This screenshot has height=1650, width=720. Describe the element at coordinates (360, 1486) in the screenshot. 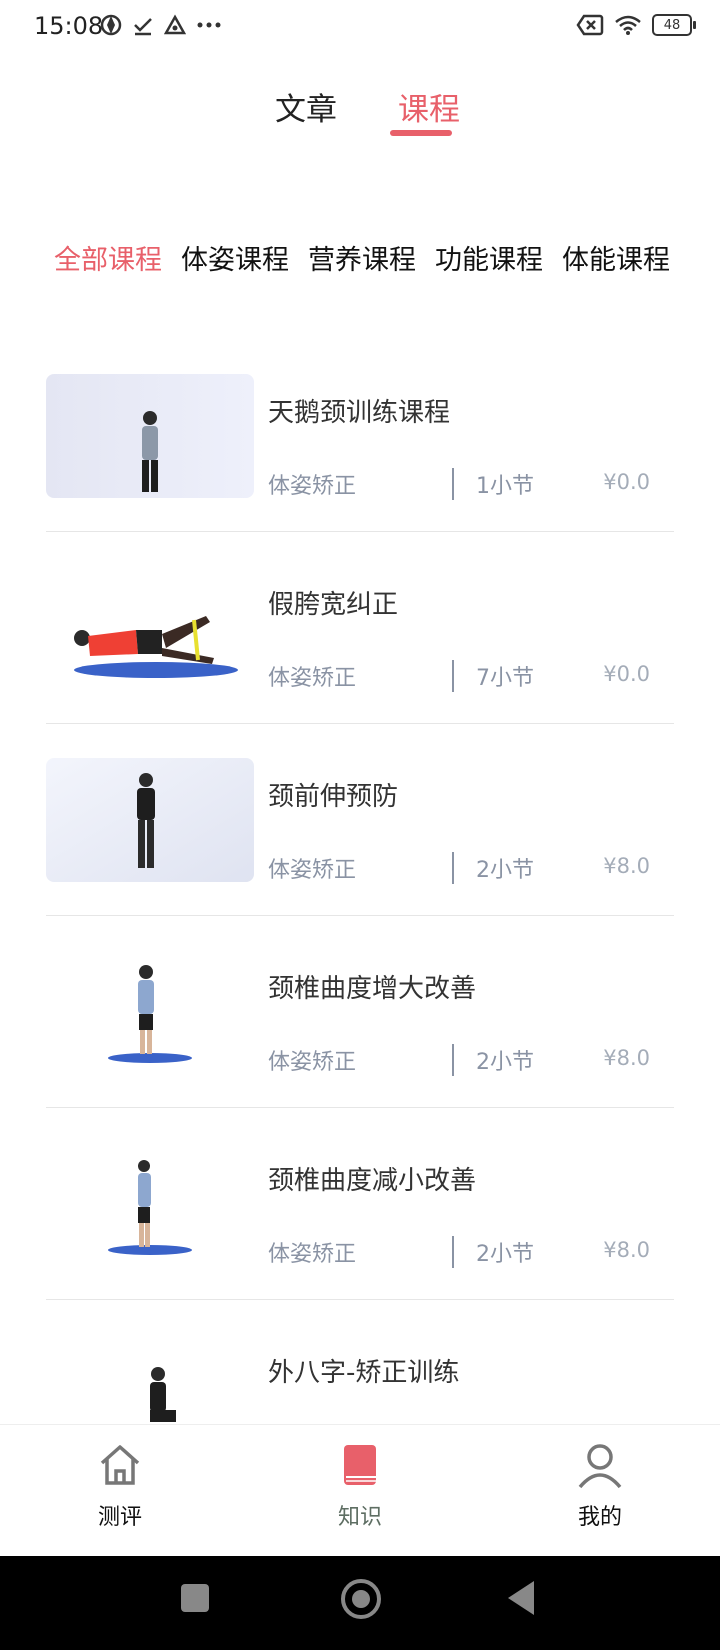

I see `nav-item-knowledge: 知识` at that location.